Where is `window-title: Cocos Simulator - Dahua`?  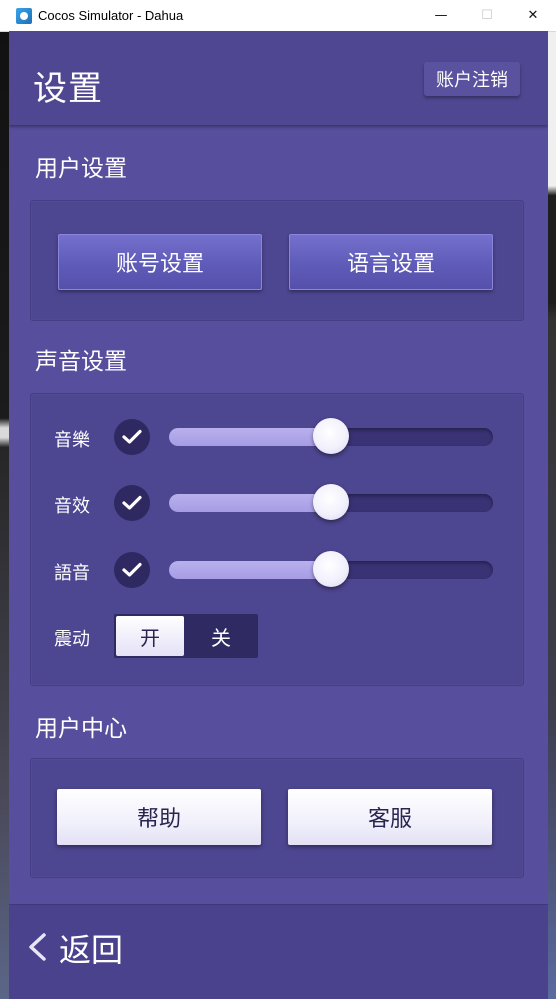 window-title: Cocos Simulator - Dahua is located at coordinates (111, 15).